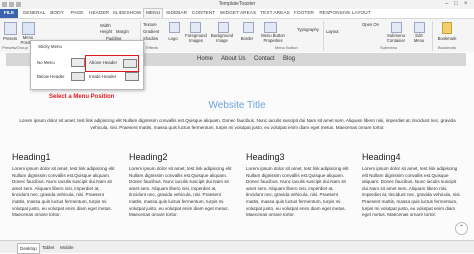 The width and height of the screenshot is (474, 254). Describe the element at coordinates (28, 248) in the screenshot. I see `tab-desktop: Desktop` at that location.